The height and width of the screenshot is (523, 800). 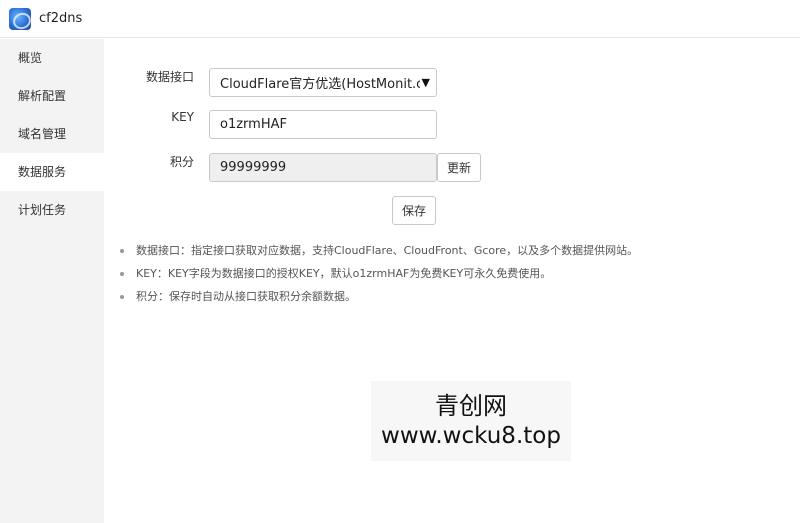 I want to click on watermark: 青创网 www.wcku8.top, so click(x=471, y=421).